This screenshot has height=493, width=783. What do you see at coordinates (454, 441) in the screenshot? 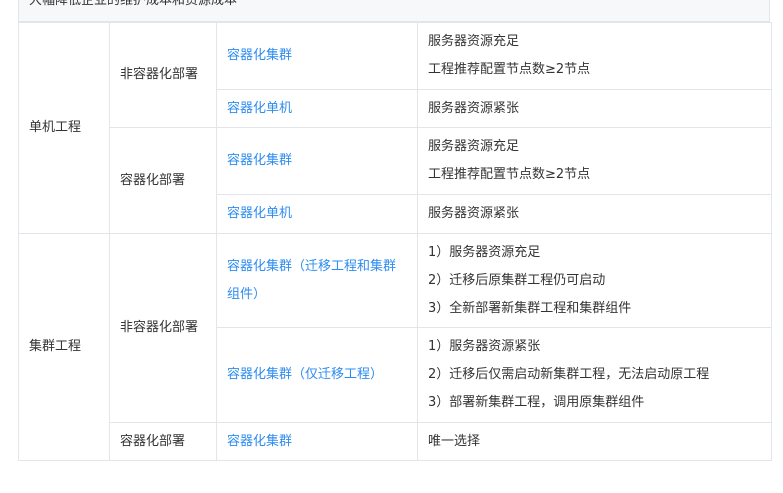
I see `condition-line: 唯一选择` at bounding box center [454, 441].